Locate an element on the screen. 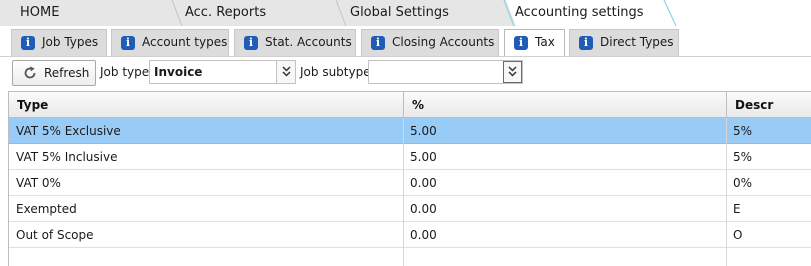 The width and height of the screenshot is (811, 266). table-row: Exempted 0.00 E is located at coordinates (410, 209).